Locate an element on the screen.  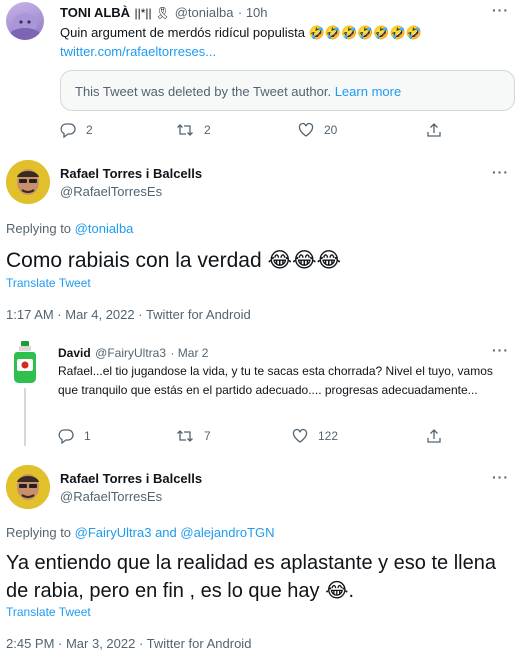
author-name-suffix: ||*|| 🎗 is located at coordinates (152, 13).